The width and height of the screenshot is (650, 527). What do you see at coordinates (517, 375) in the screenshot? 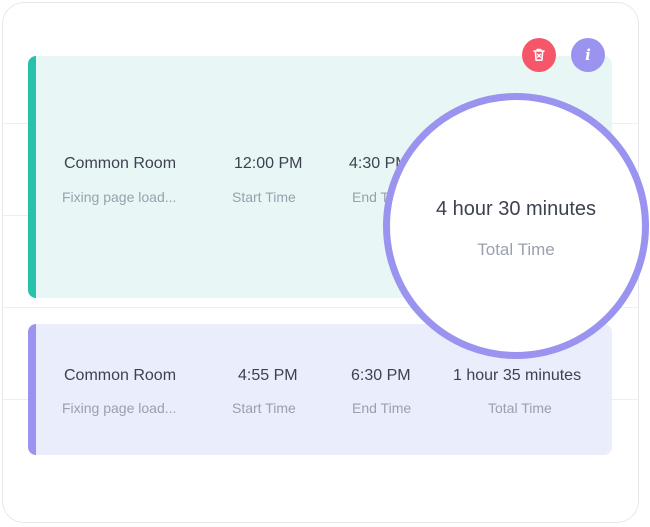
I see `total-time-value: 1 hour 35 minutes` at bounding box center [517, 375].